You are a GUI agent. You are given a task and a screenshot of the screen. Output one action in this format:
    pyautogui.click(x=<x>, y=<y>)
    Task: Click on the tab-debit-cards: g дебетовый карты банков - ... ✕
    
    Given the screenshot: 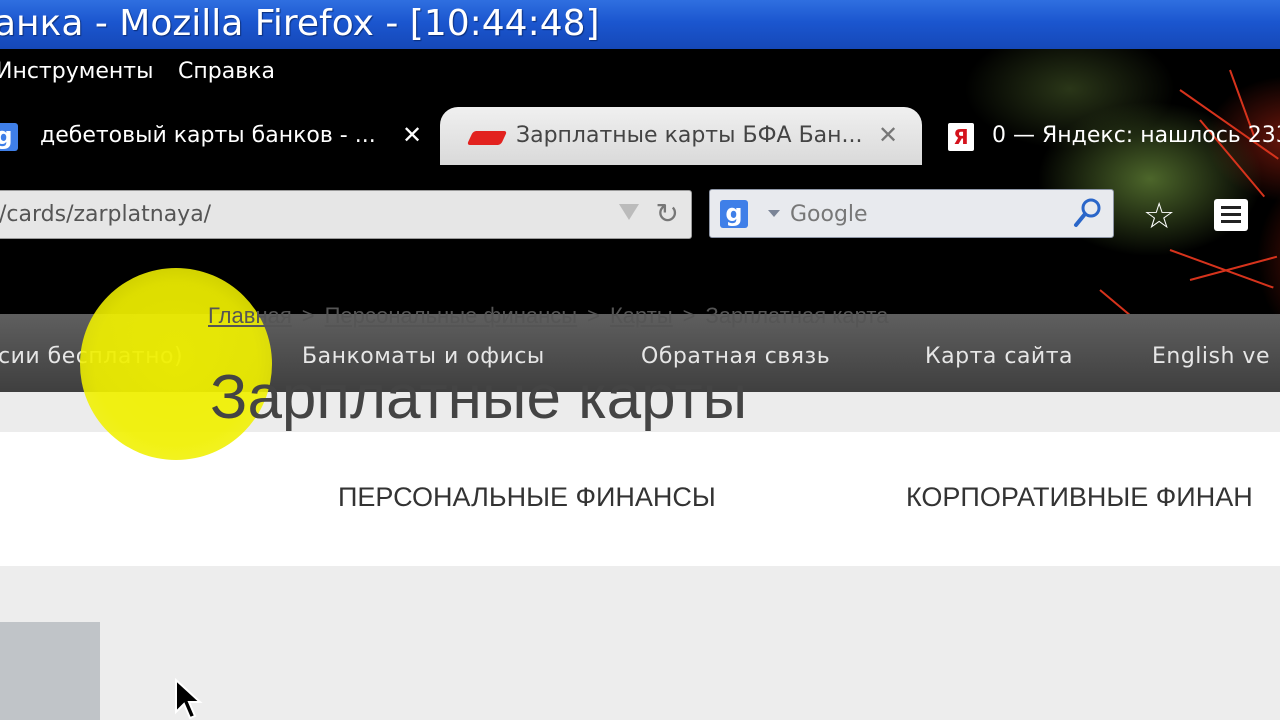 What is the action you would take?
    pyautogui.click(x=220, y=136)
    